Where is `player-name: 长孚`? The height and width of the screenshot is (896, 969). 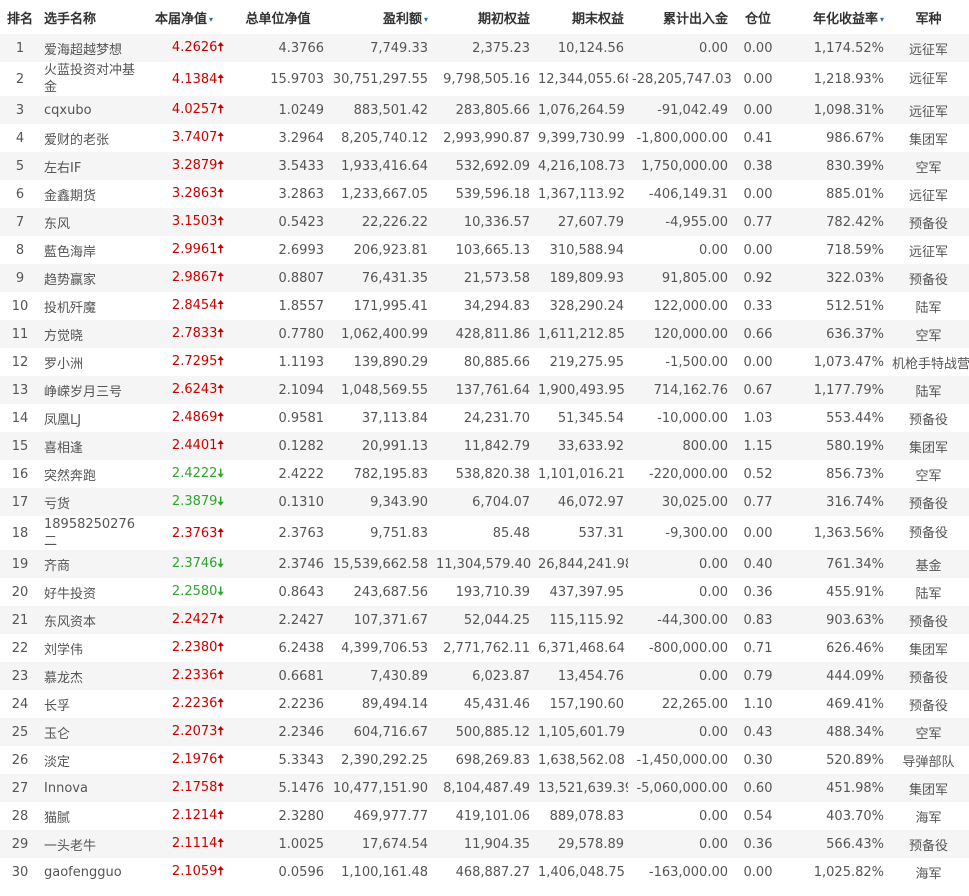
player-name: 长孚 is located at coordinates (57, 706).